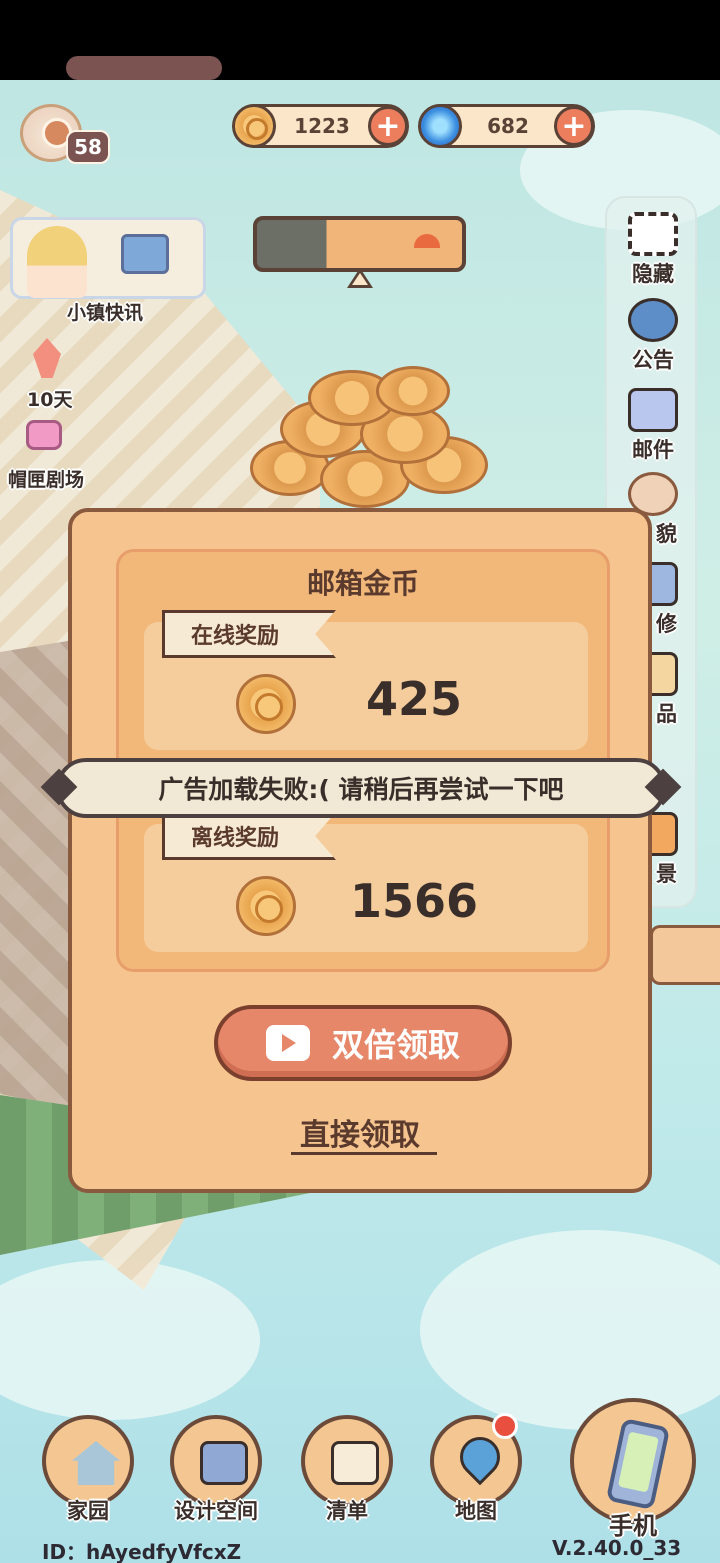 The image size is (720, 1563). I want to click on gem-amount: 682, so click(508, 126).